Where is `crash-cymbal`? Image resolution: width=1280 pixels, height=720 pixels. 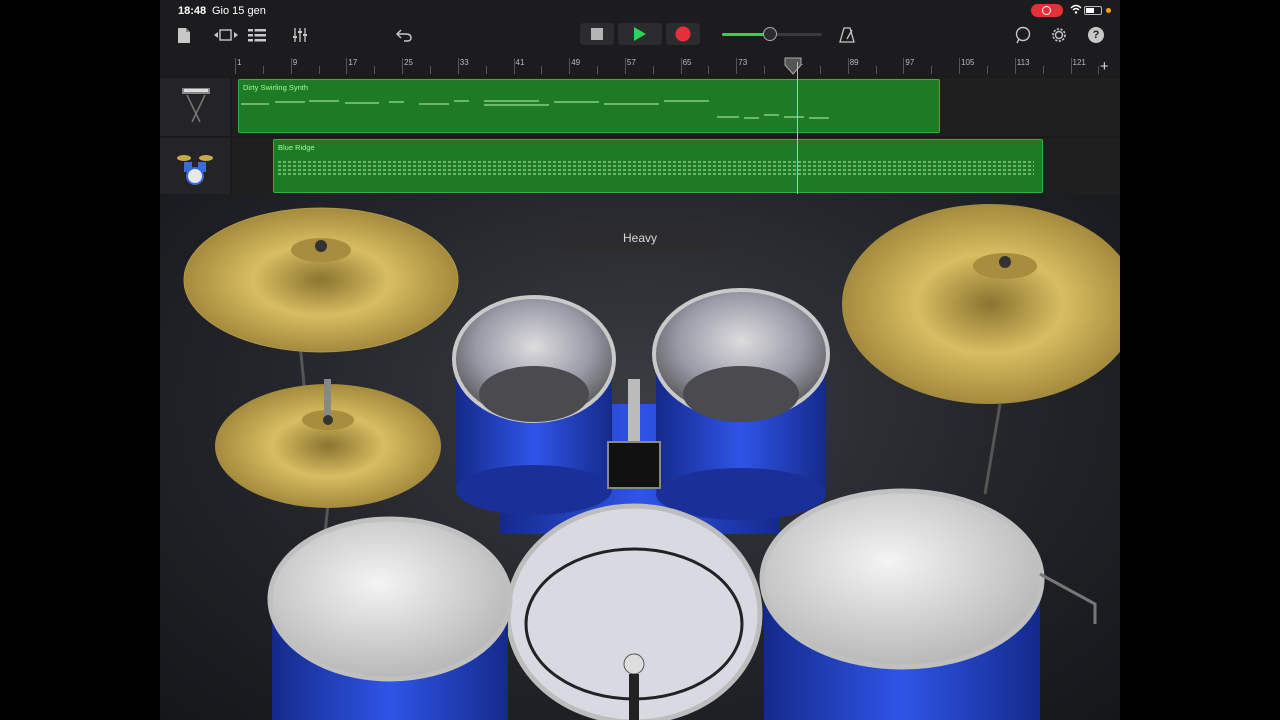 crash-cymbal is located at coordinates (321, 280).